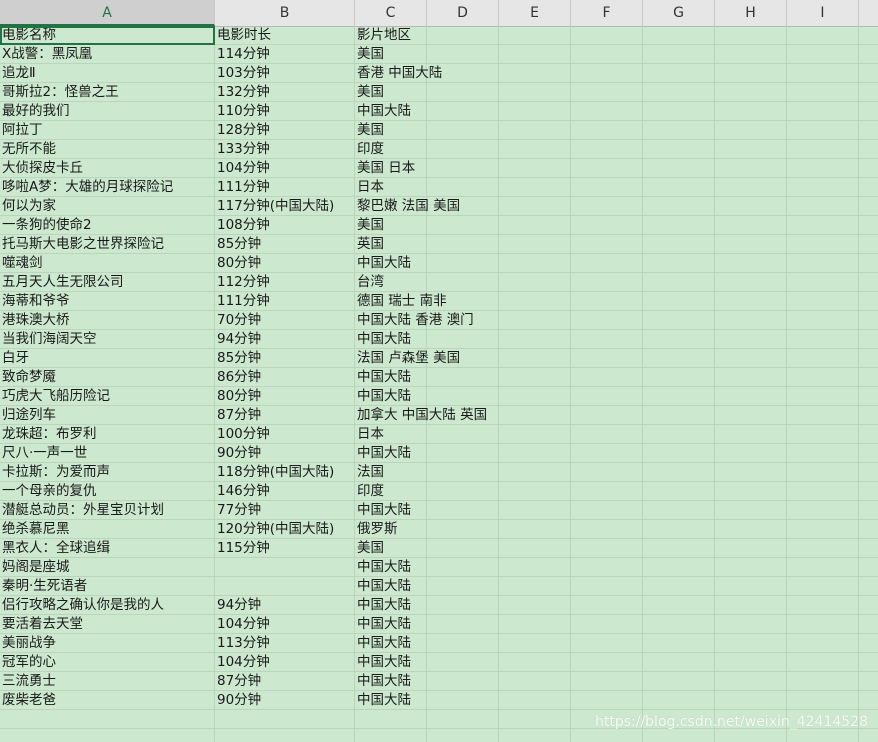 This screenshot has height=742, width=878. Describe the element at coordinates (285, 13) in the screenshot. I see `column-header-b: B` at that location.